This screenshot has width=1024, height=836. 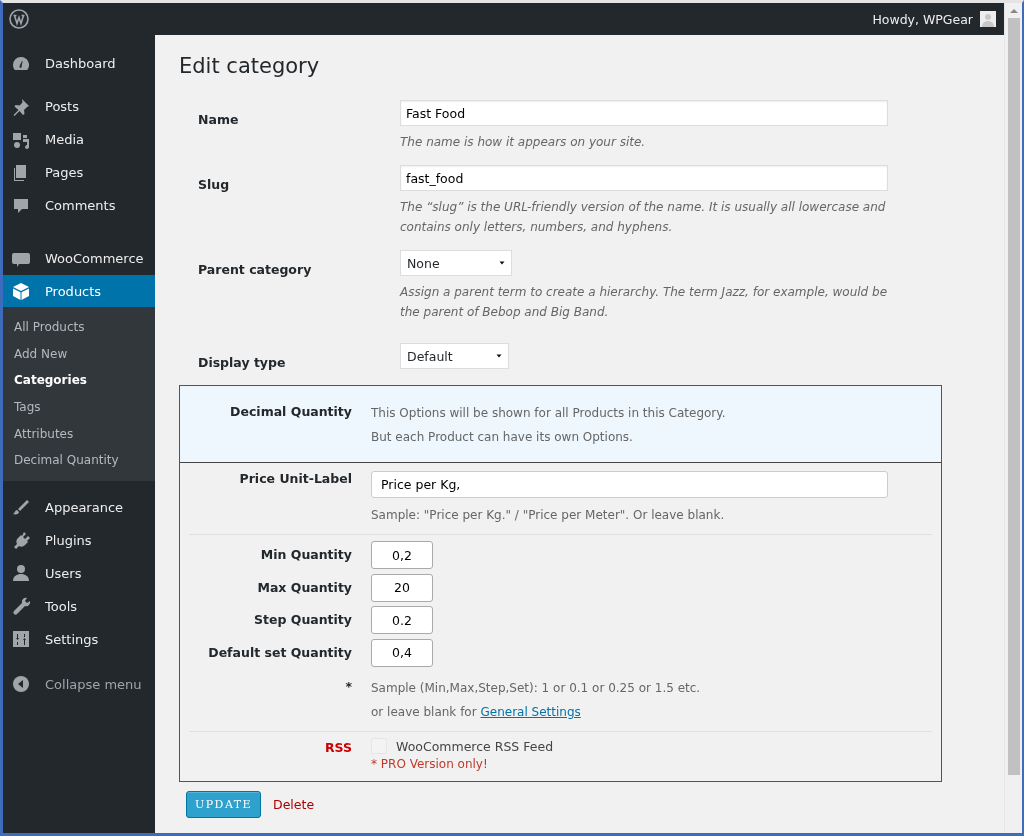 What do you see at coordinates (475, 746) in the screenshot?
I see `checkbox-label: WooCommerce RSS Feed` at bounding box center [475, 746].